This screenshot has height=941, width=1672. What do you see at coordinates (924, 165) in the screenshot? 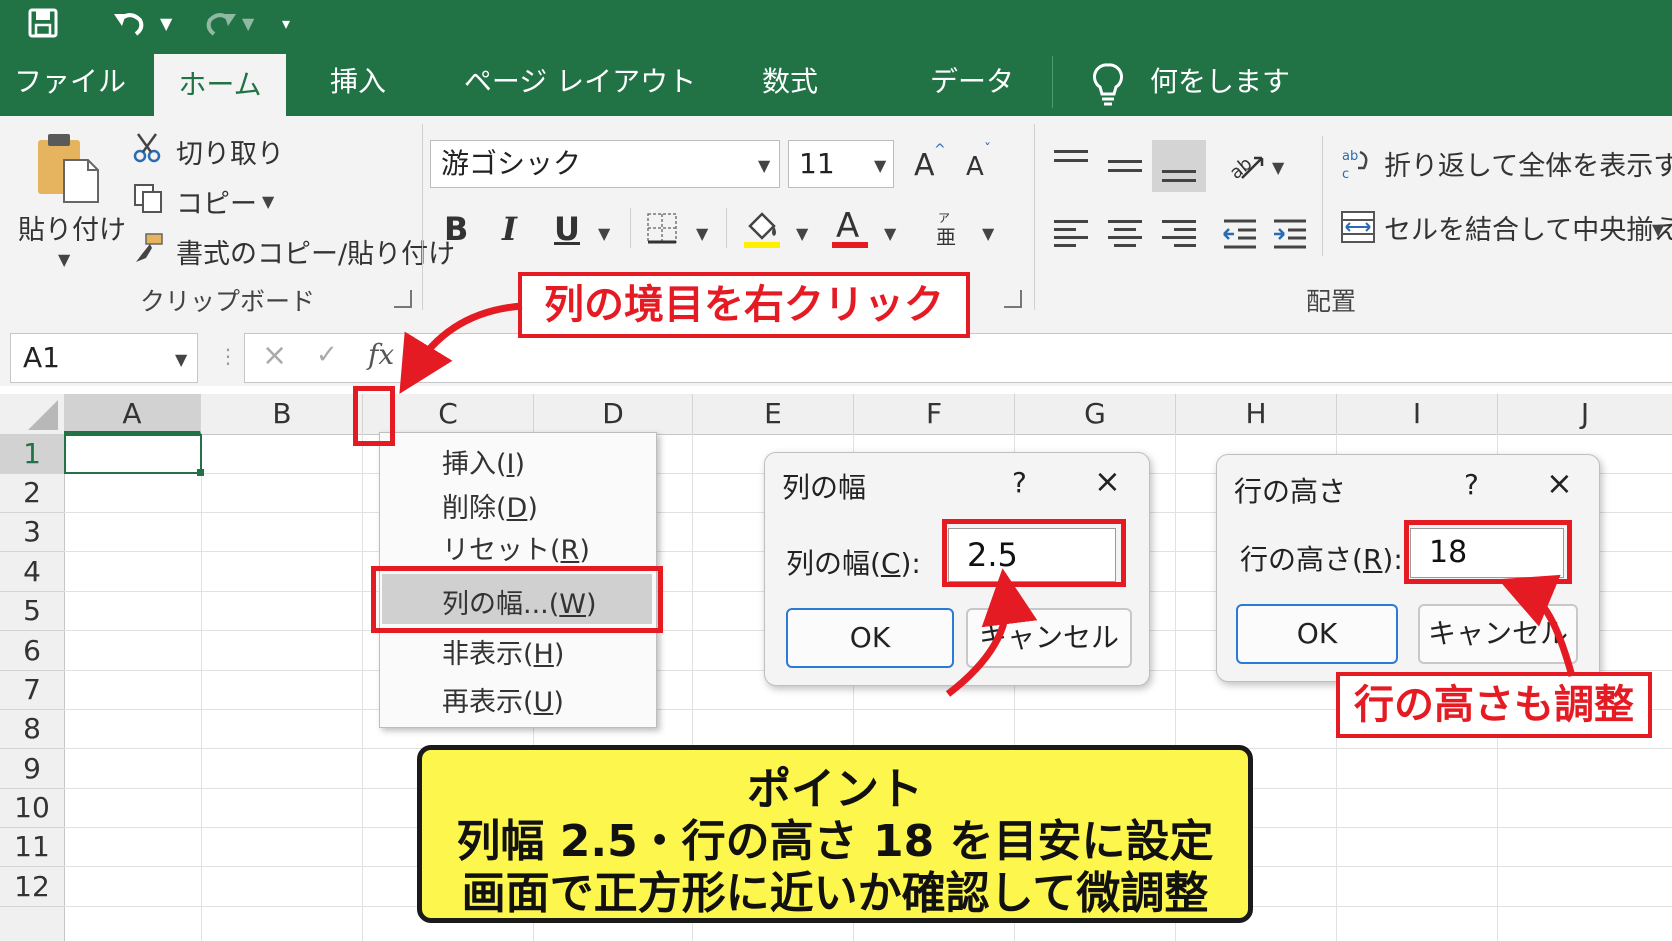
I see `grow-font-button: A` at bounding box center [924, 165].